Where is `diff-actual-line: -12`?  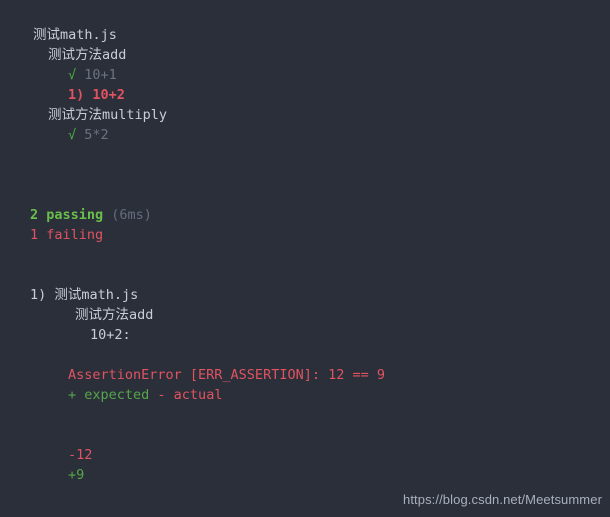
diff-actual-line: -12 is located at coordinates (305, 455).